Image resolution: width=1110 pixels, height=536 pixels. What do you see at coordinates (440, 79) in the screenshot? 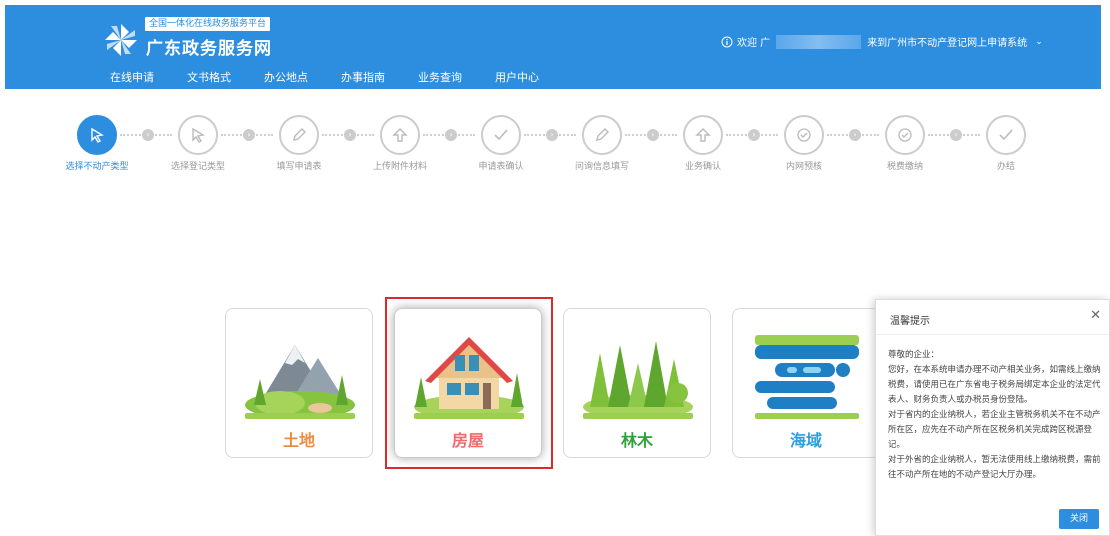
I see `nav-business-query: 业务查询` at bounding box center [440, 79].